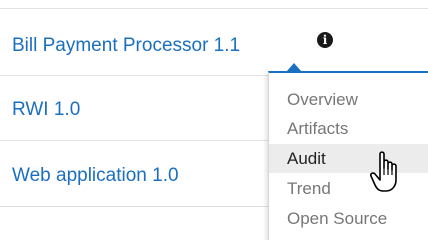 Image resolution: width=428 pixels, height=240 pixels. What do you see at coordinates (294, 67) in the screenshot?
I see `menu-pointer-caret` at bounding box center [294, 67].